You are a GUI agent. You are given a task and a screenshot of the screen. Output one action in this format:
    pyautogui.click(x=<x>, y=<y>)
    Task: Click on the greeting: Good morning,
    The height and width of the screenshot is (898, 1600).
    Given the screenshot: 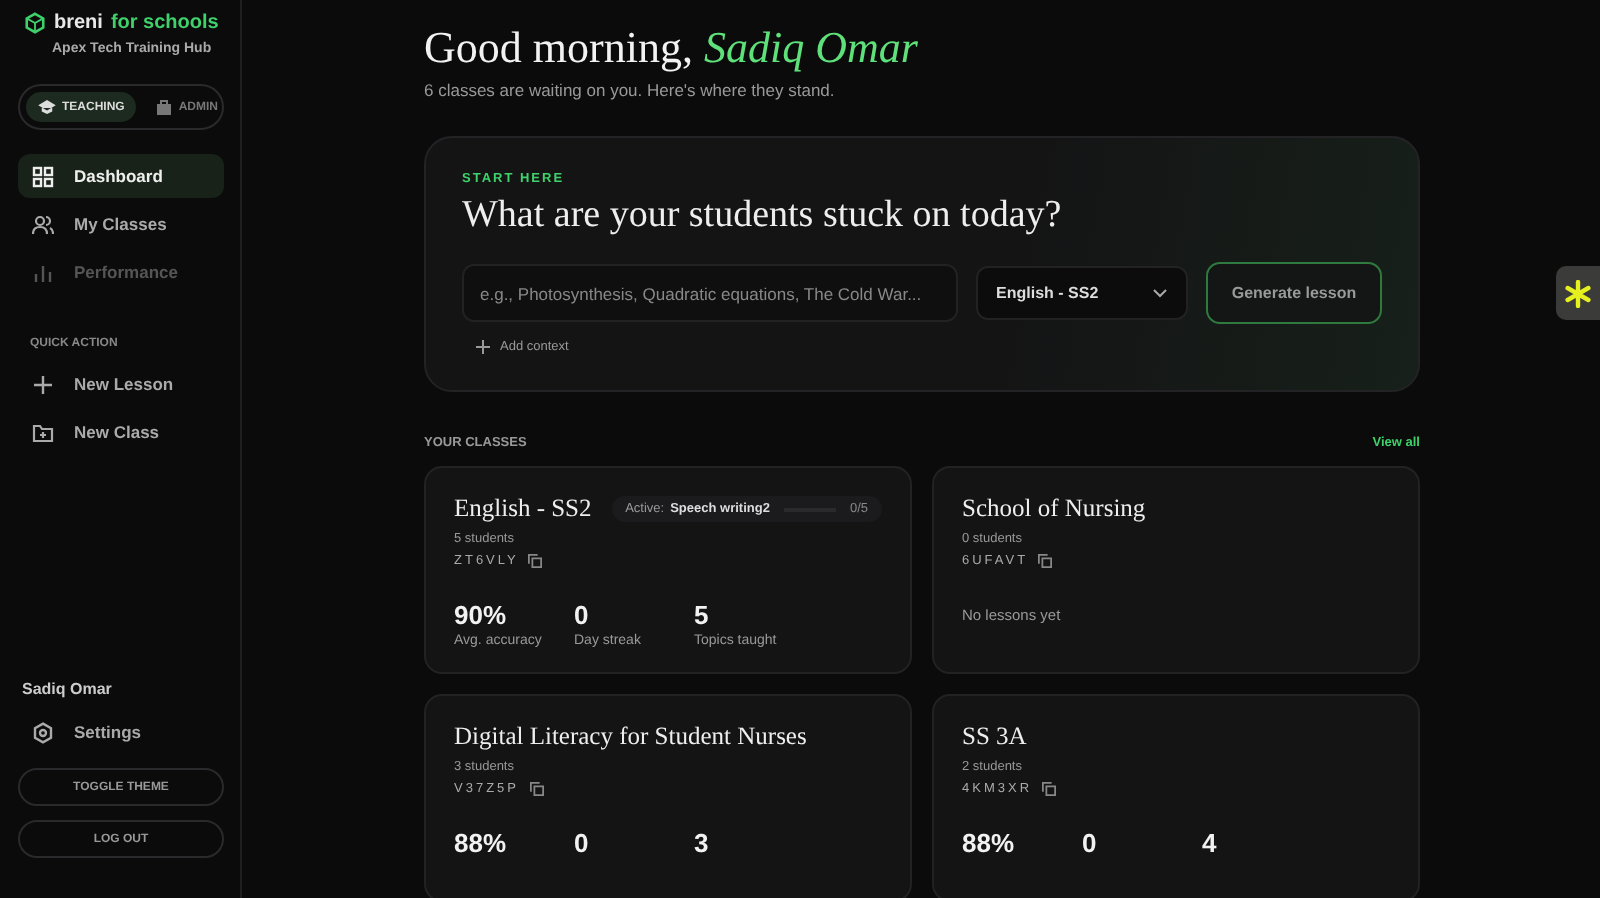 What is the action you would take?
    pyautogui.click(x=558, y=47)
    